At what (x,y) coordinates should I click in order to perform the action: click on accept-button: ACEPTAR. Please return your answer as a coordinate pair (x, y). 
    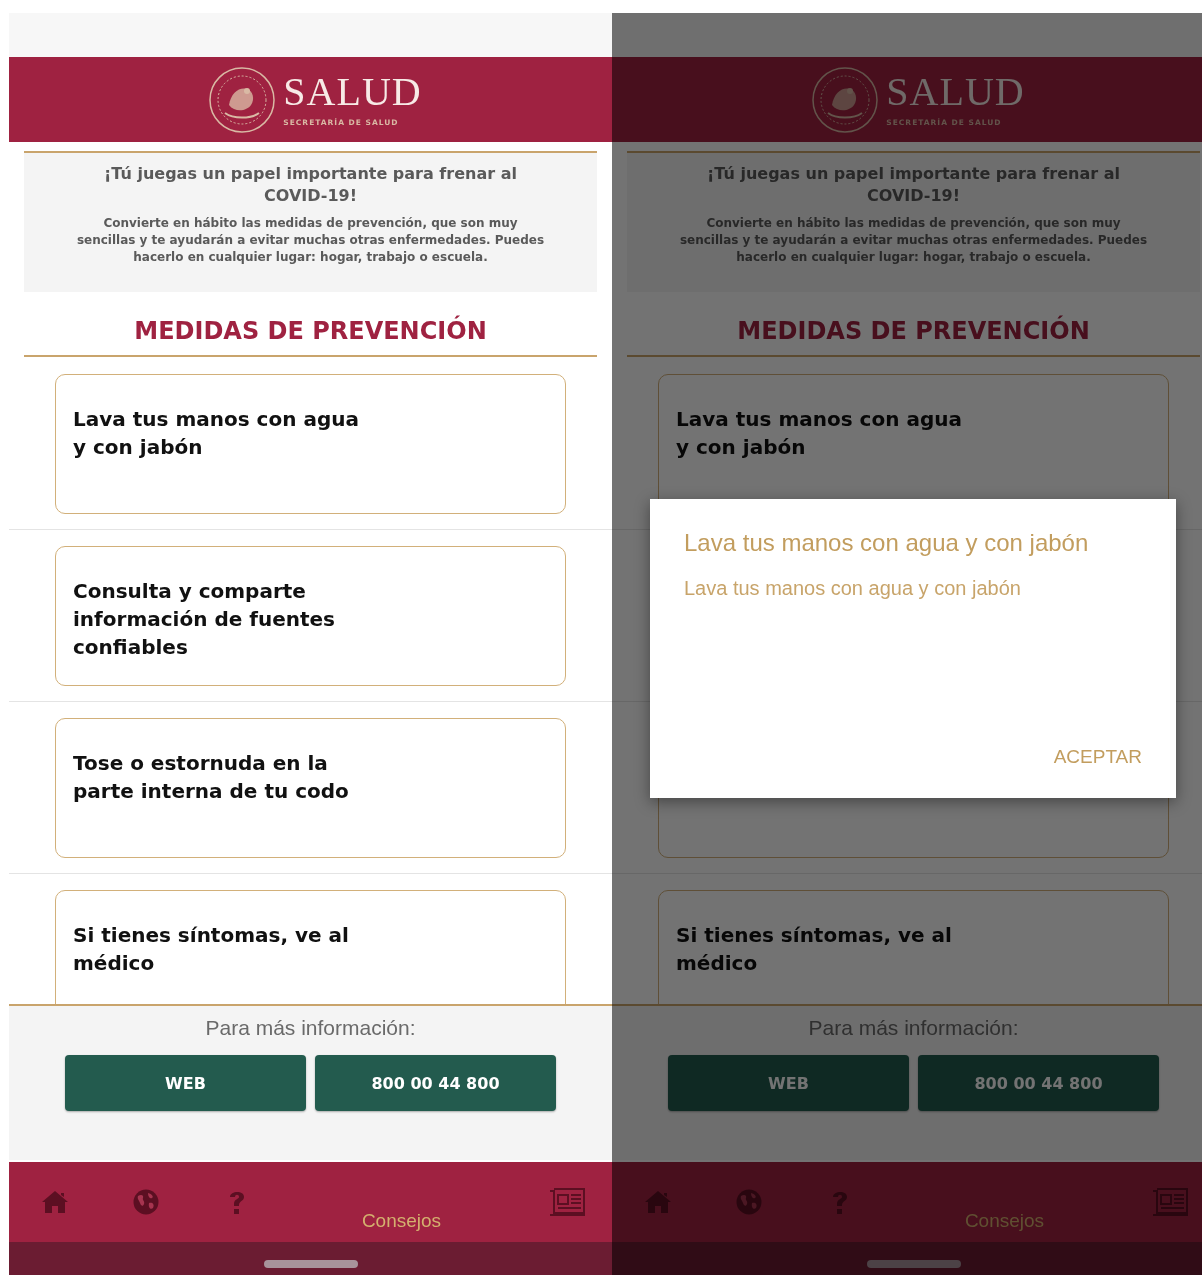
    Looking at the image, I should click on (1097, 757).